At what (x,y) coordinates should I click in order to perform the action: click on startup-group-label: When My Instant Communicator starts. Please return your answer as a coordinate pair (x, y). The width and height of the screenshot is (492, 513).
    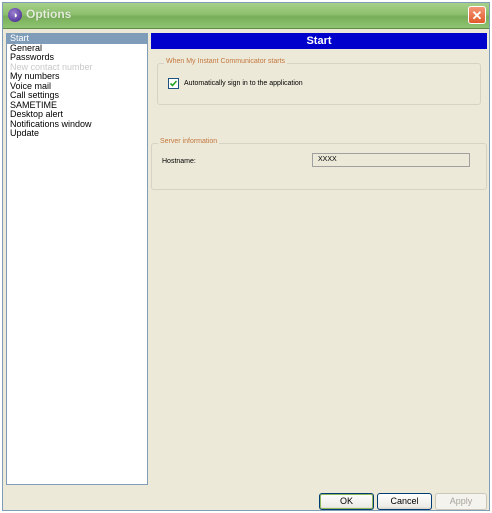
    Looking at the image, I should click on (226, 61).